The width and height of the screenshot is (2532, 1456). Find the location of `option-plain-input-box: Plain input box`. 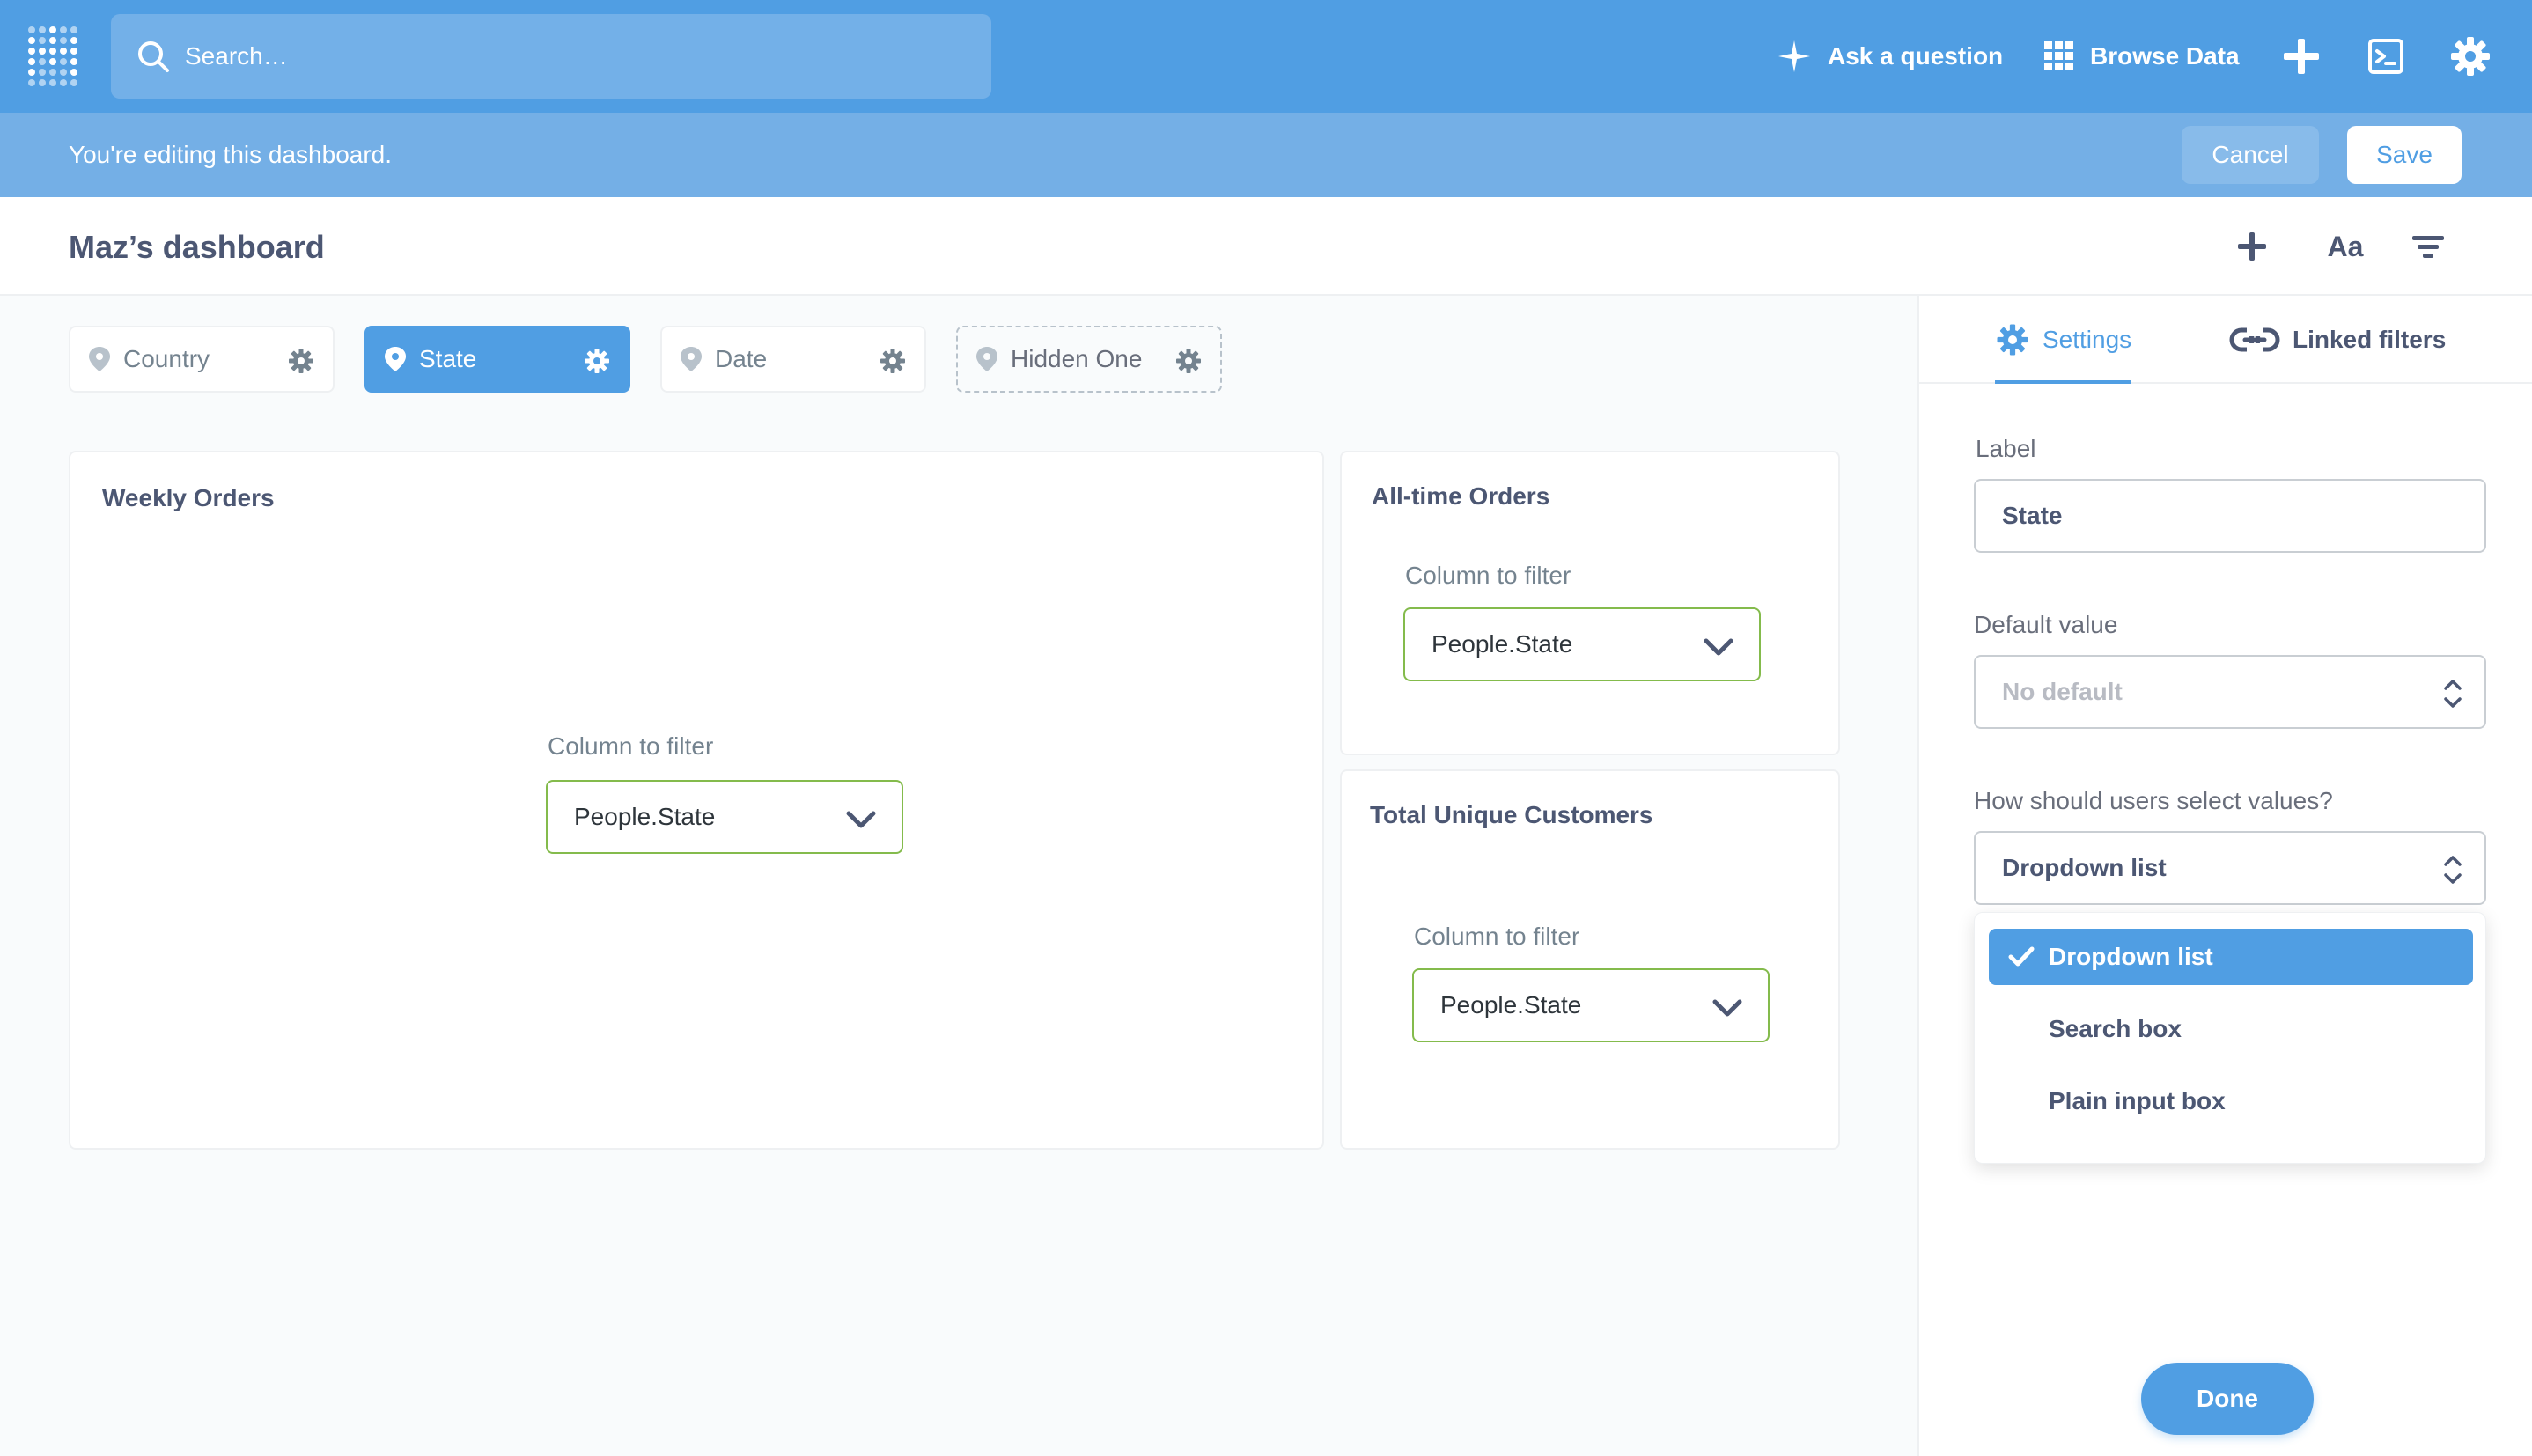

option-plain-input-box: Plain input box is located at coordinates (2231, 1101).